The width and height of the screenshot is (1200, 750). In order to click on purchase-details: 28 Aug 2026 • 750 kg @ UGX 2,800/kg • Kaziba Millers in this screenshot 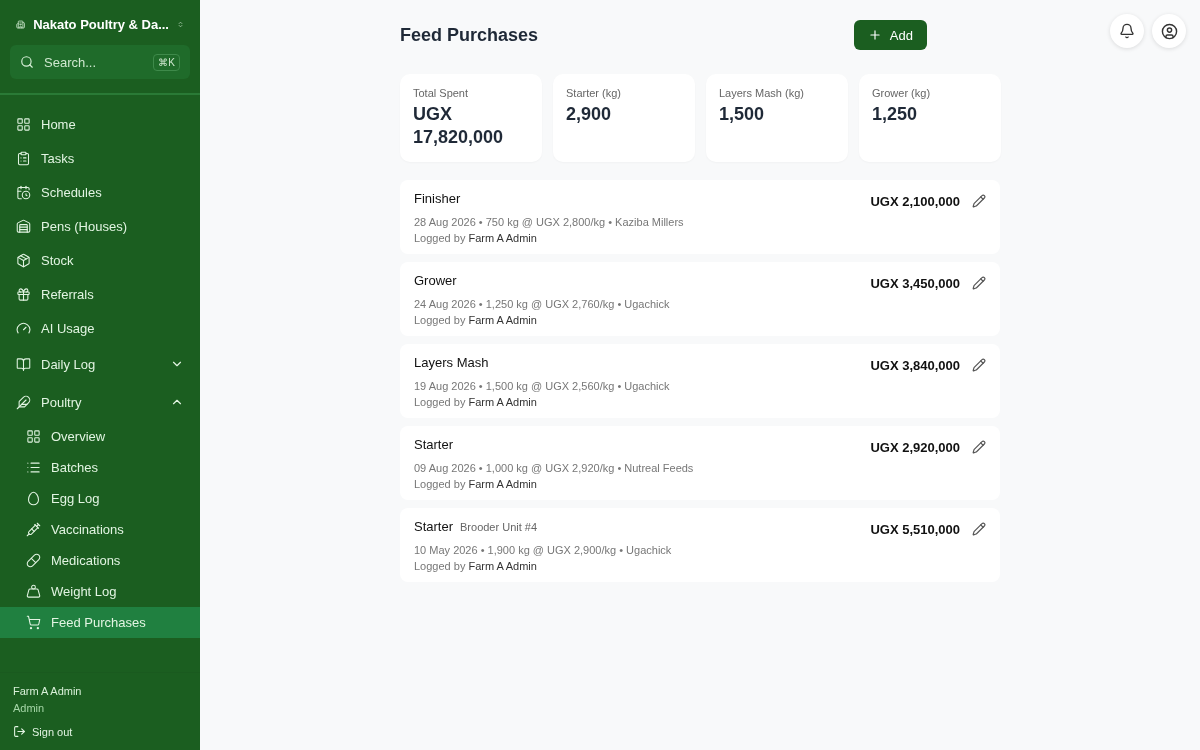, I will do `click(549, 222)`.